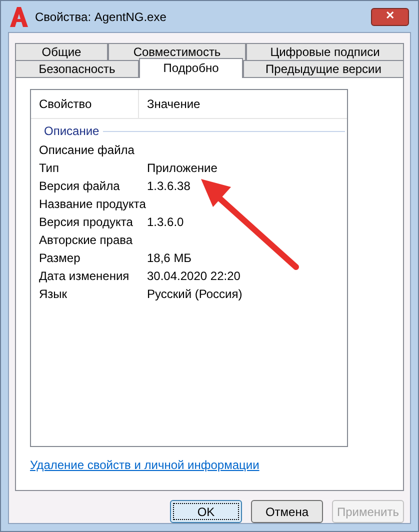 The height and width of the screenshot is (532, 419). I want to click on property-name: Дата изменения, so click(84, 276).